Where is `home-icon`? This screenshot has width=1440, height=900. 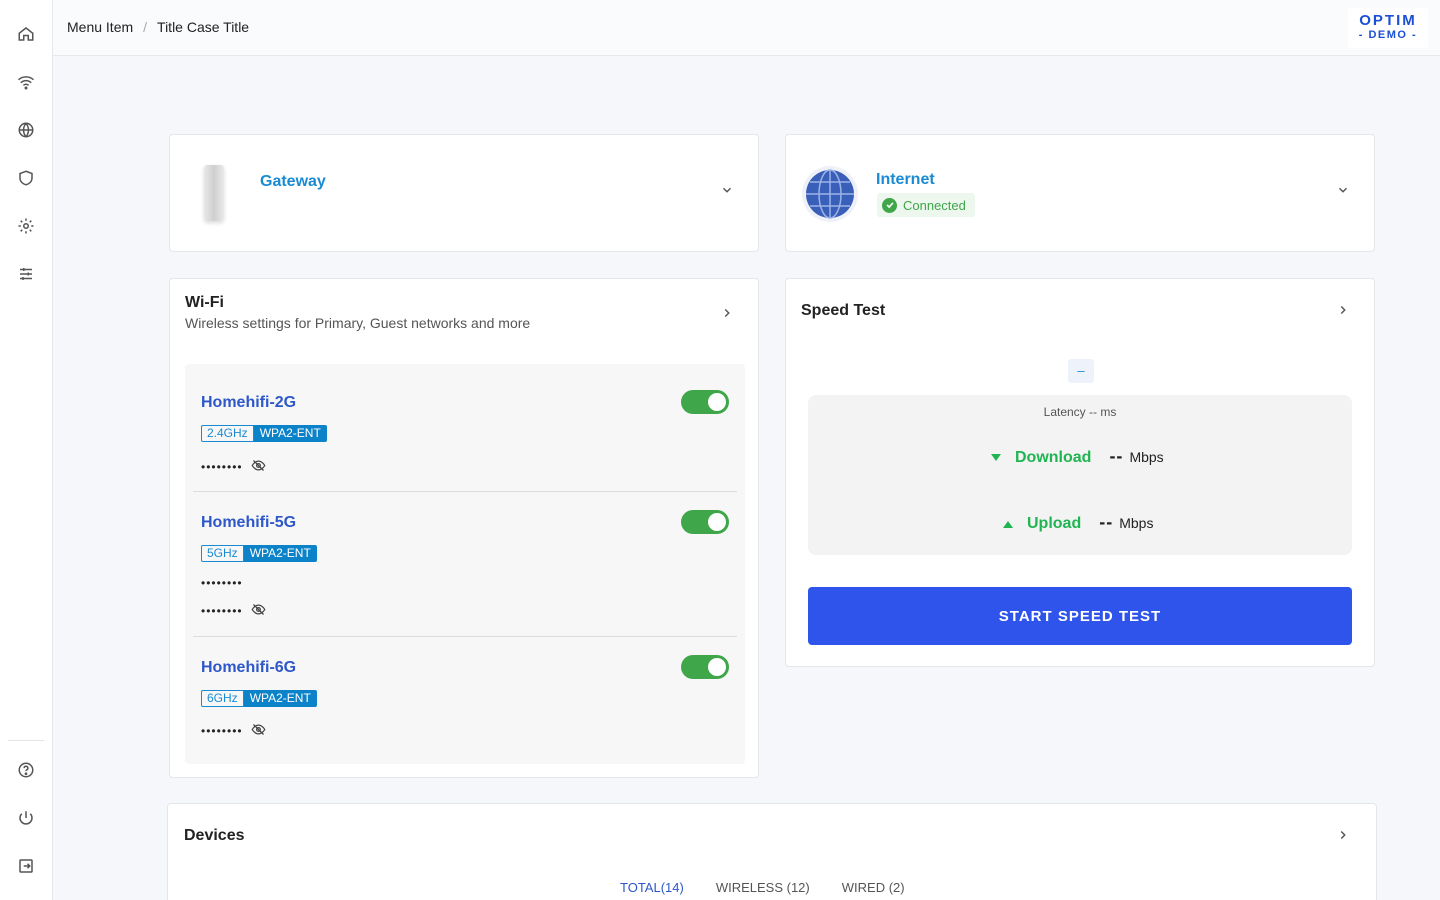
home-icon is located at coordinates (26, 34).